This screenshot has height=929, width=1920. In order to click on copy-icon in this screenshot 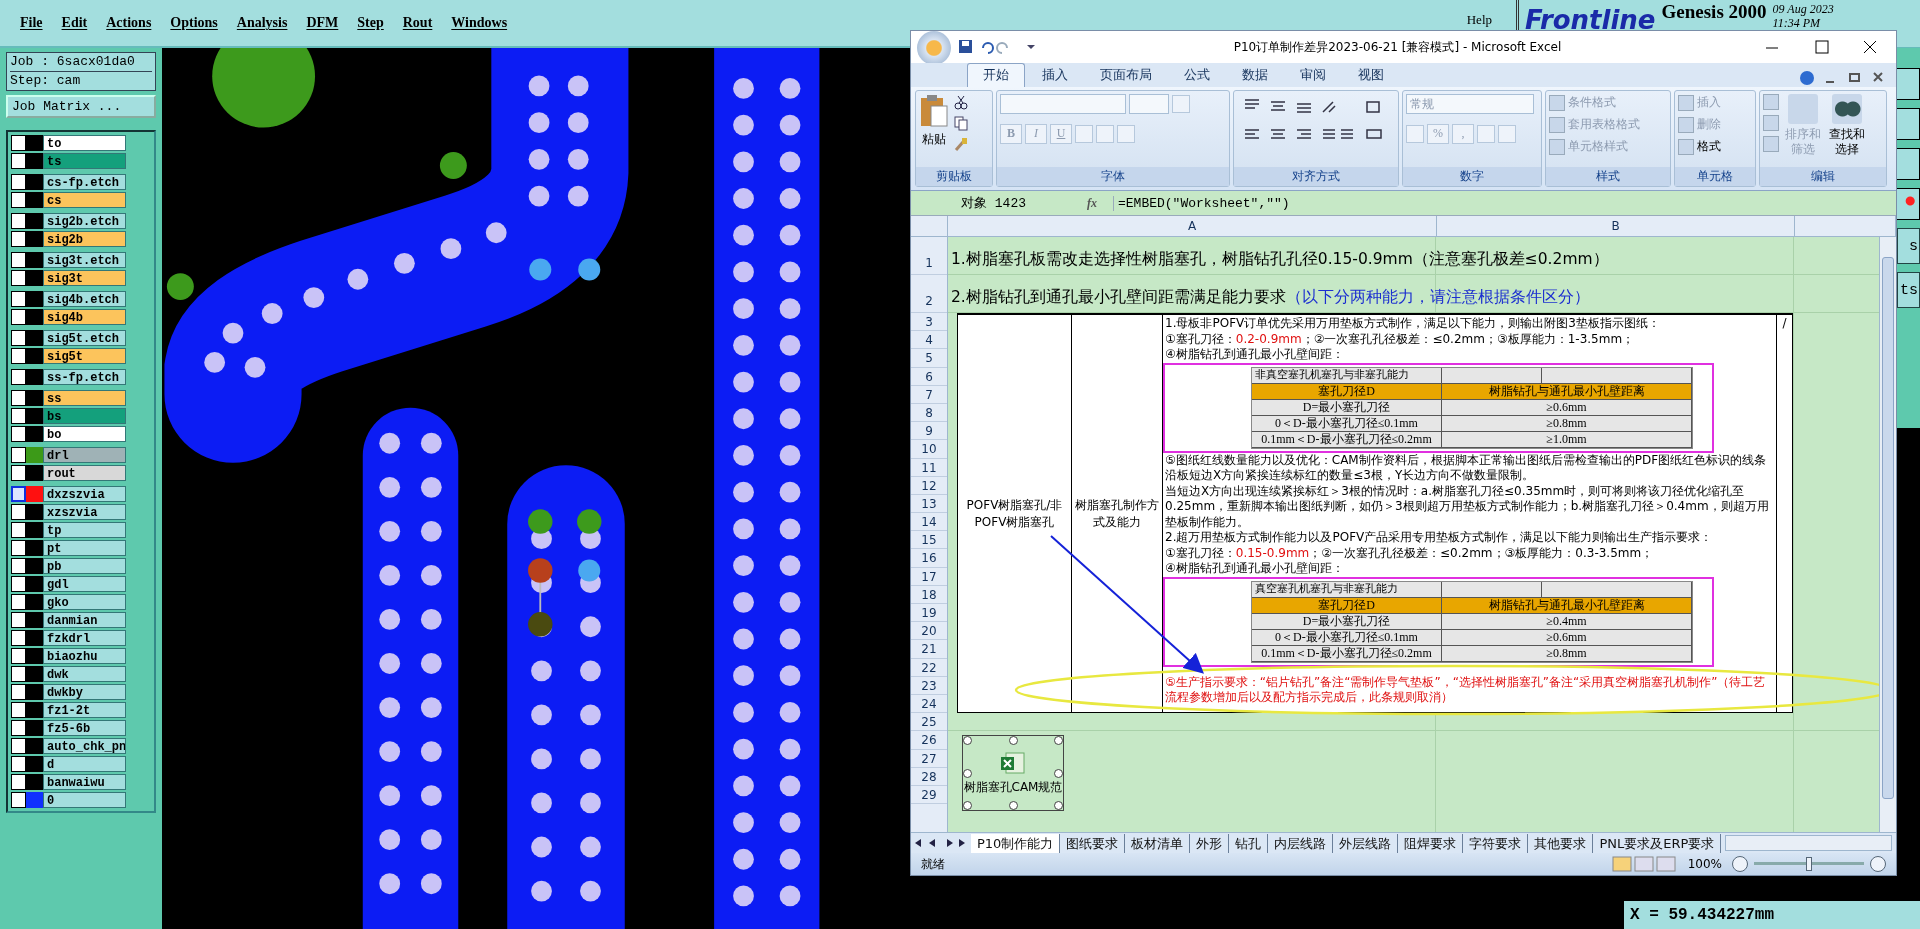, I will do `click(961, 123)`.